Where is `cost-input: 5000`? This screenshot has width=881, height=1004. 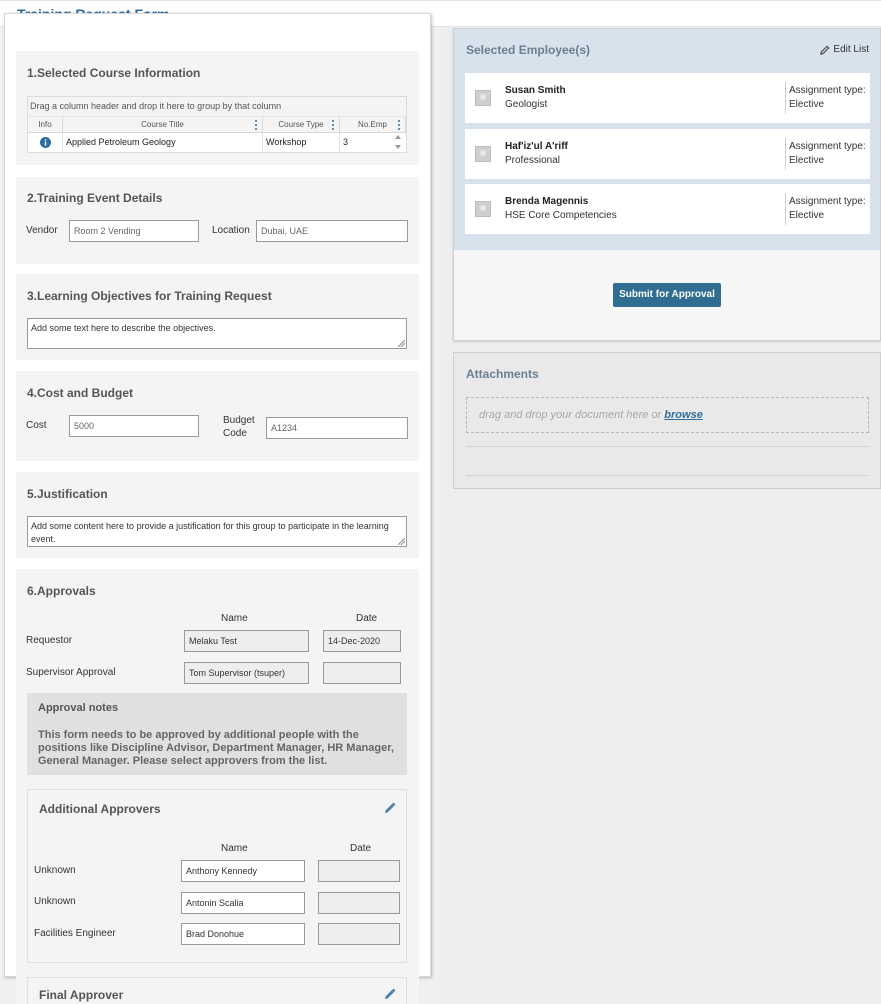 cost-input: 5000 is located at coordinates (134, 426).